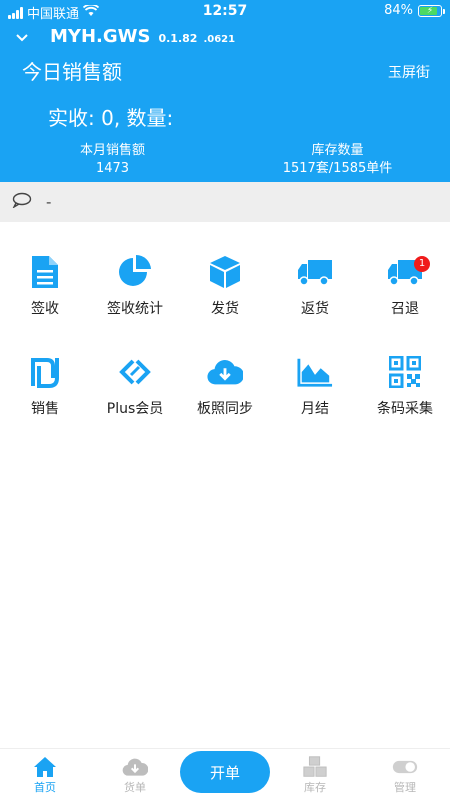  Describe the element at coordinates (225, 309) in the screenshot. I see `grid-item-label: 发货` at that location.